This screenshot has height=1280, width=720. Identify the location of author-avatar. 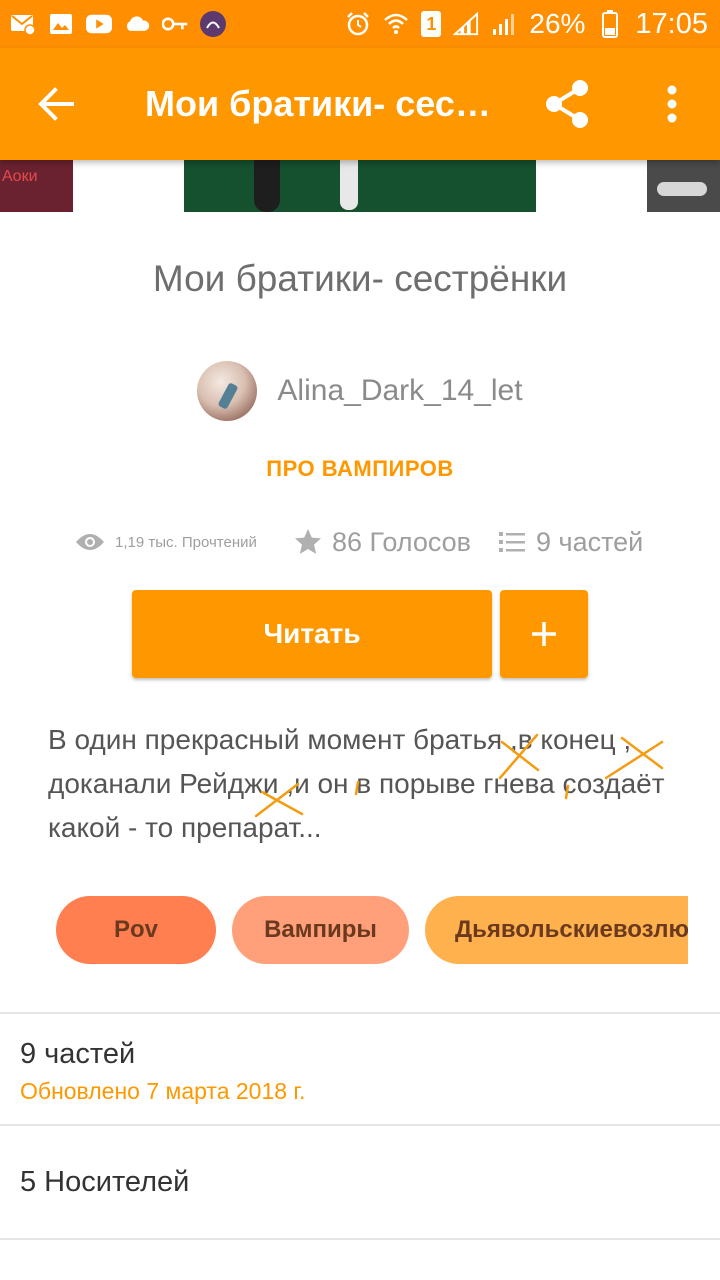
(227, 391).